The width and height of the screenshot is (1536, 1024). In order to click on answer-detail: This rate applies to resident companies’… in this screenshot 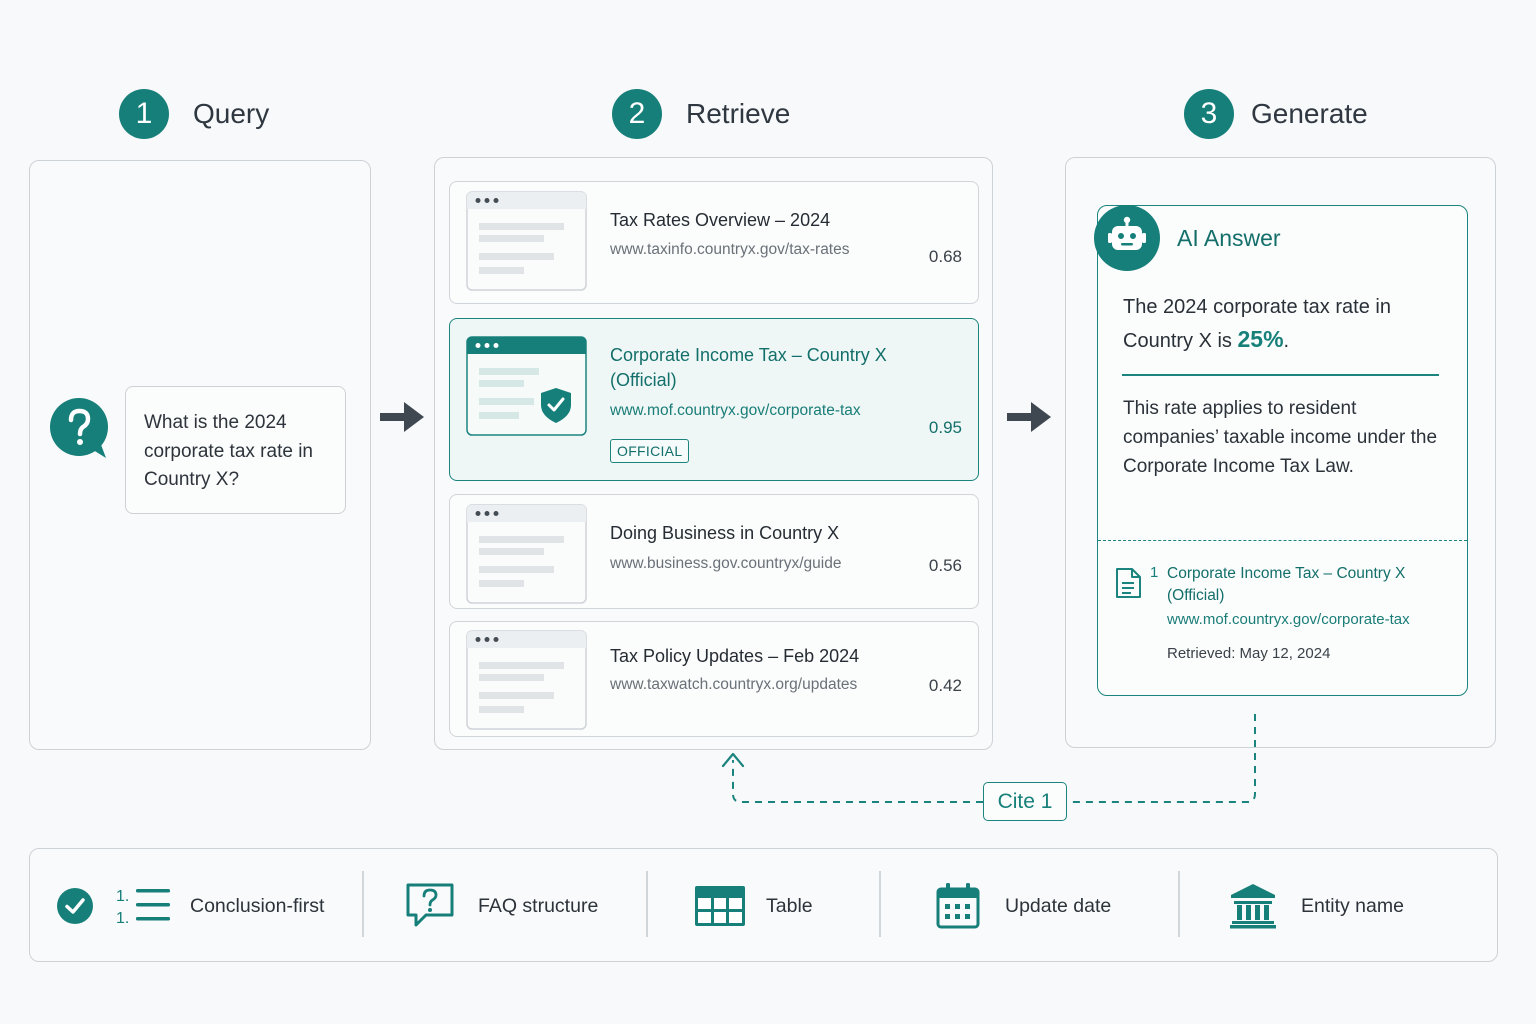, I will do `click(1280, 437)`.